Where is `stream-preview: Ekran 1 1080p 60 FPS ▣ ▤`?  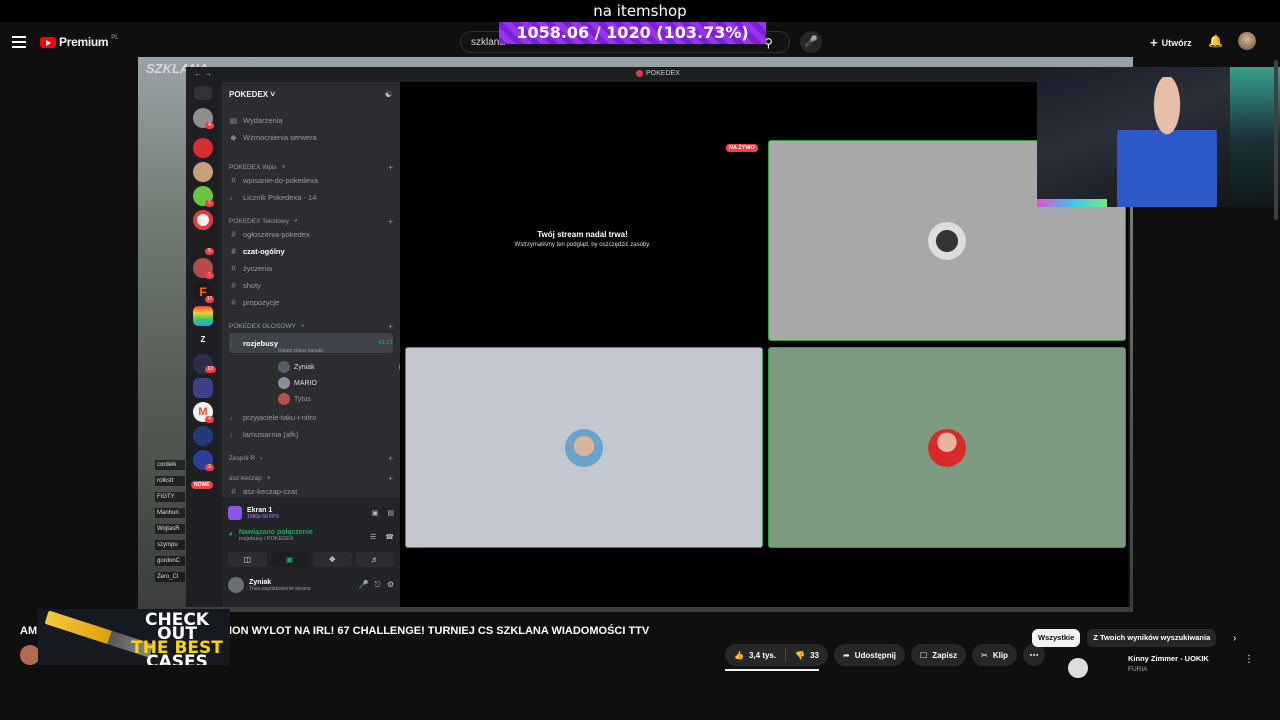
stream-preview: Ekran 1 1080p 60 FPS ▣ ▤ is located at coordinates (311, 513).